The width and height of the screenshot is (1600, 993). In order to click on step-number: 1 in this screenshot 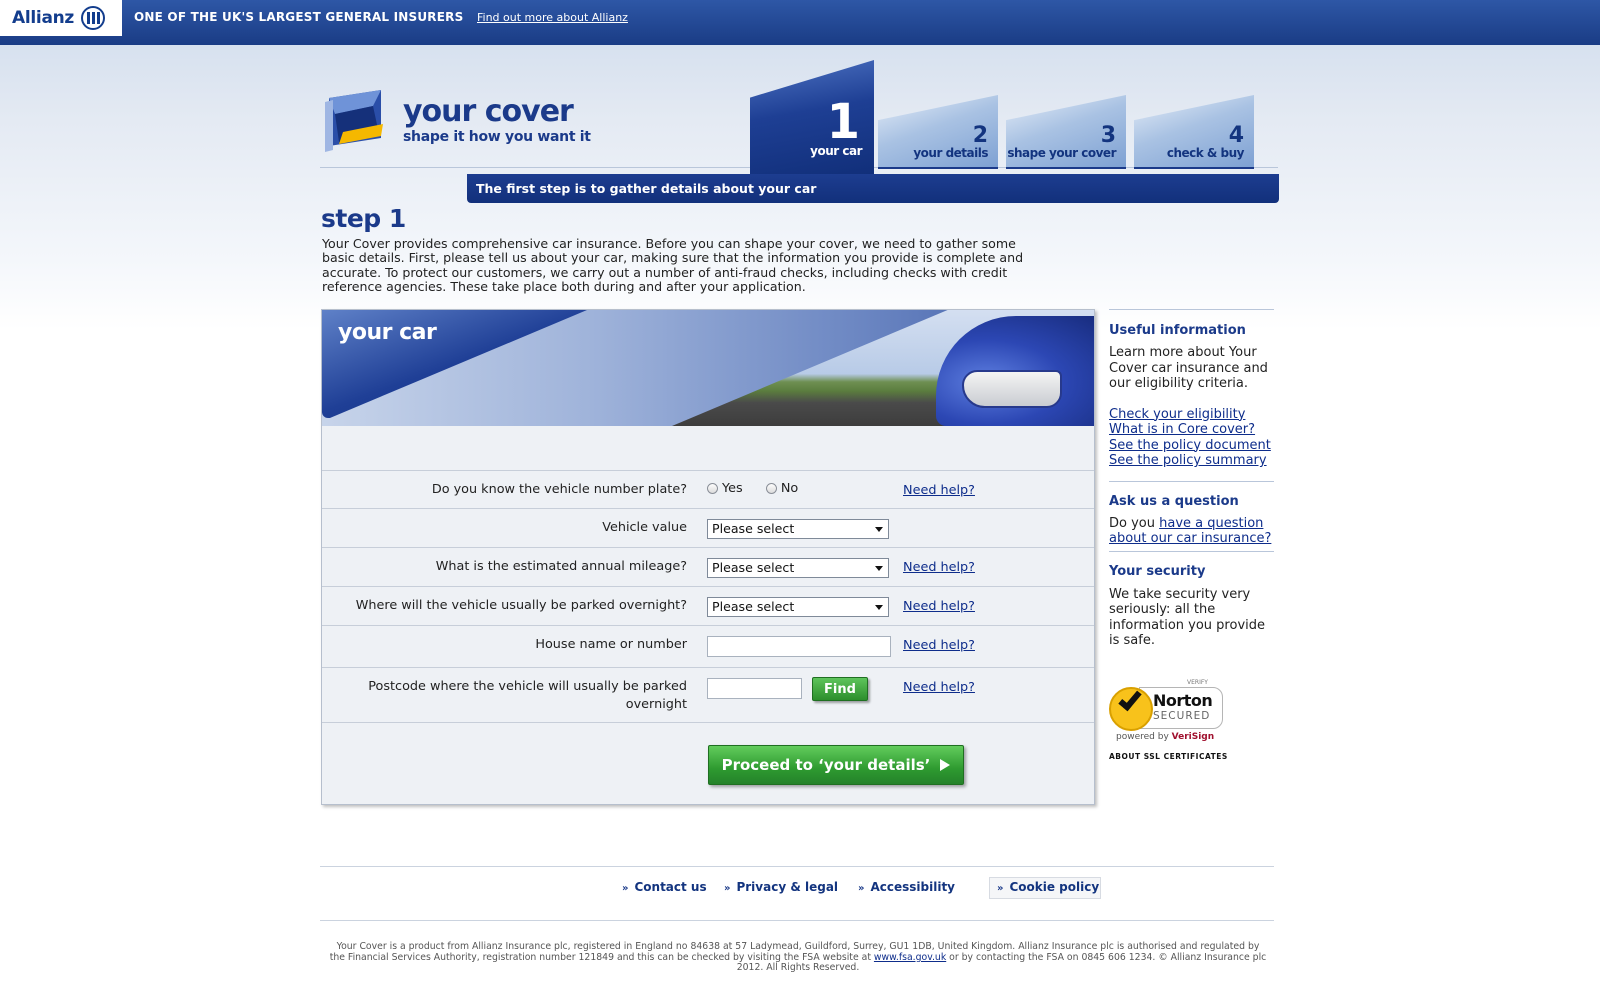, I will do `click(843, 122)`.